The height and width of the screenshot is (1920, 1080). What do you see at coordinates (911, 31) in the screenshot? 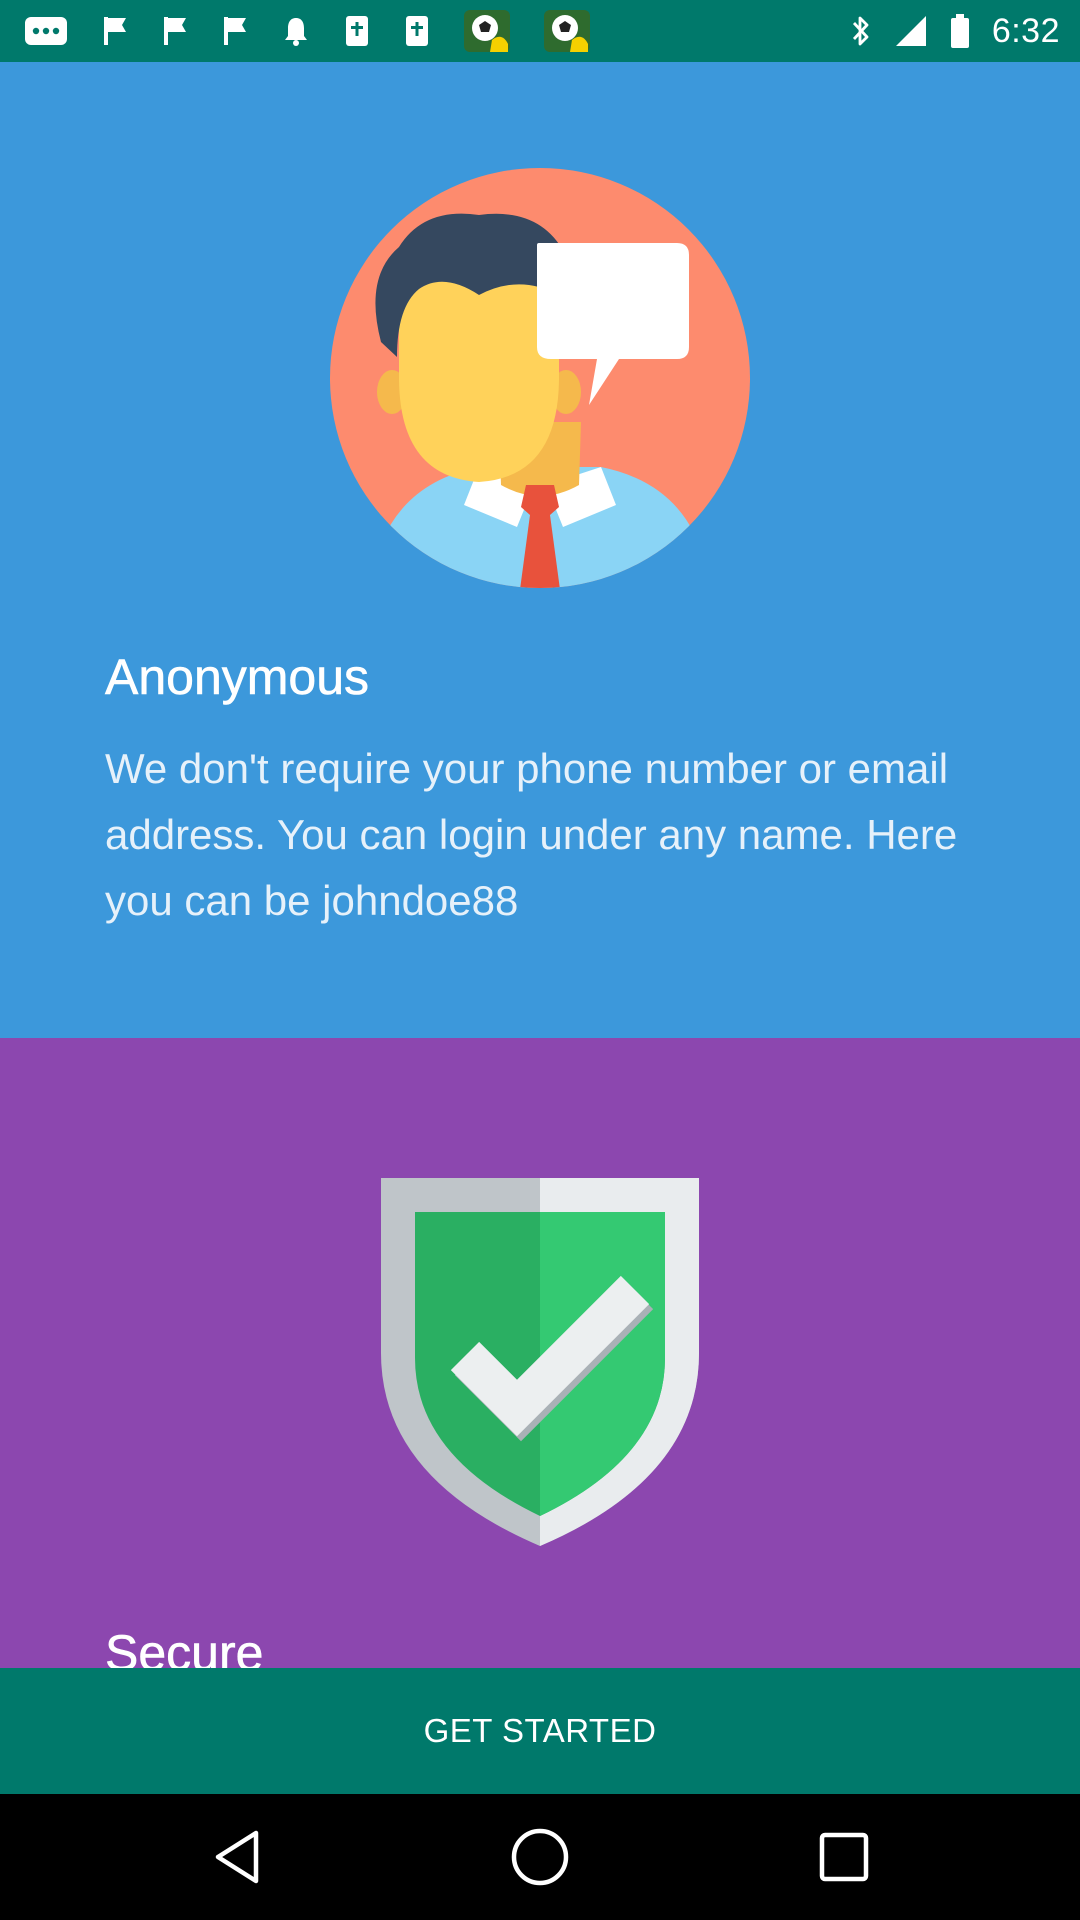
I see `signal-icon` at bounding box center [911, 31].